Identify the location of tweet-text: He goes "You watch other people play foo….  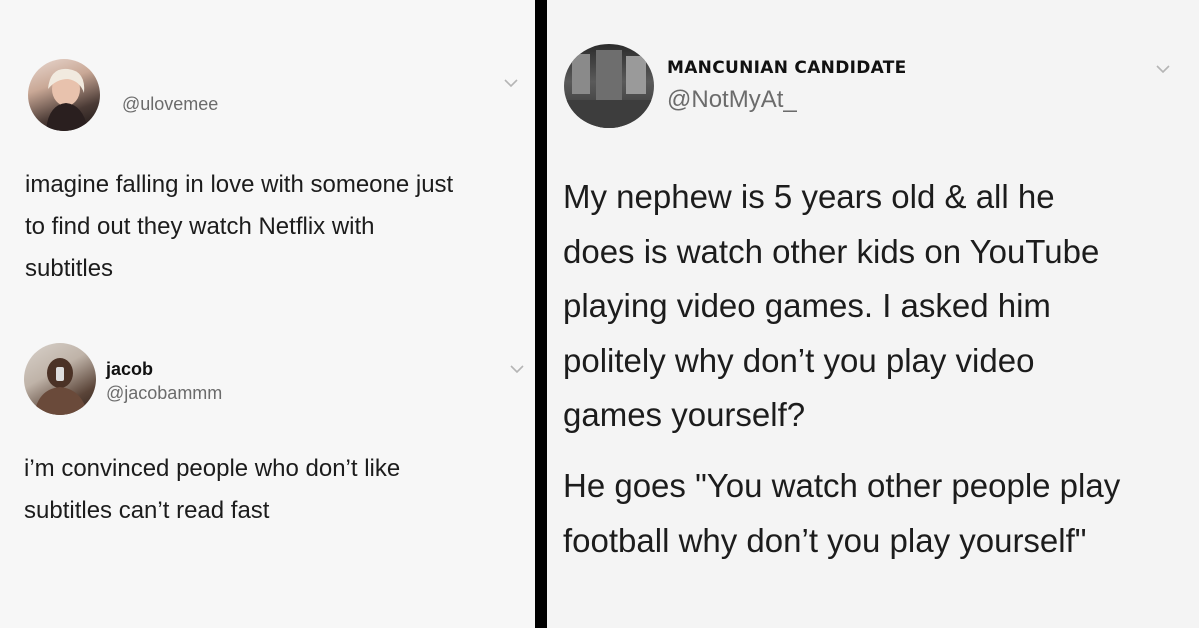
(841, 513).